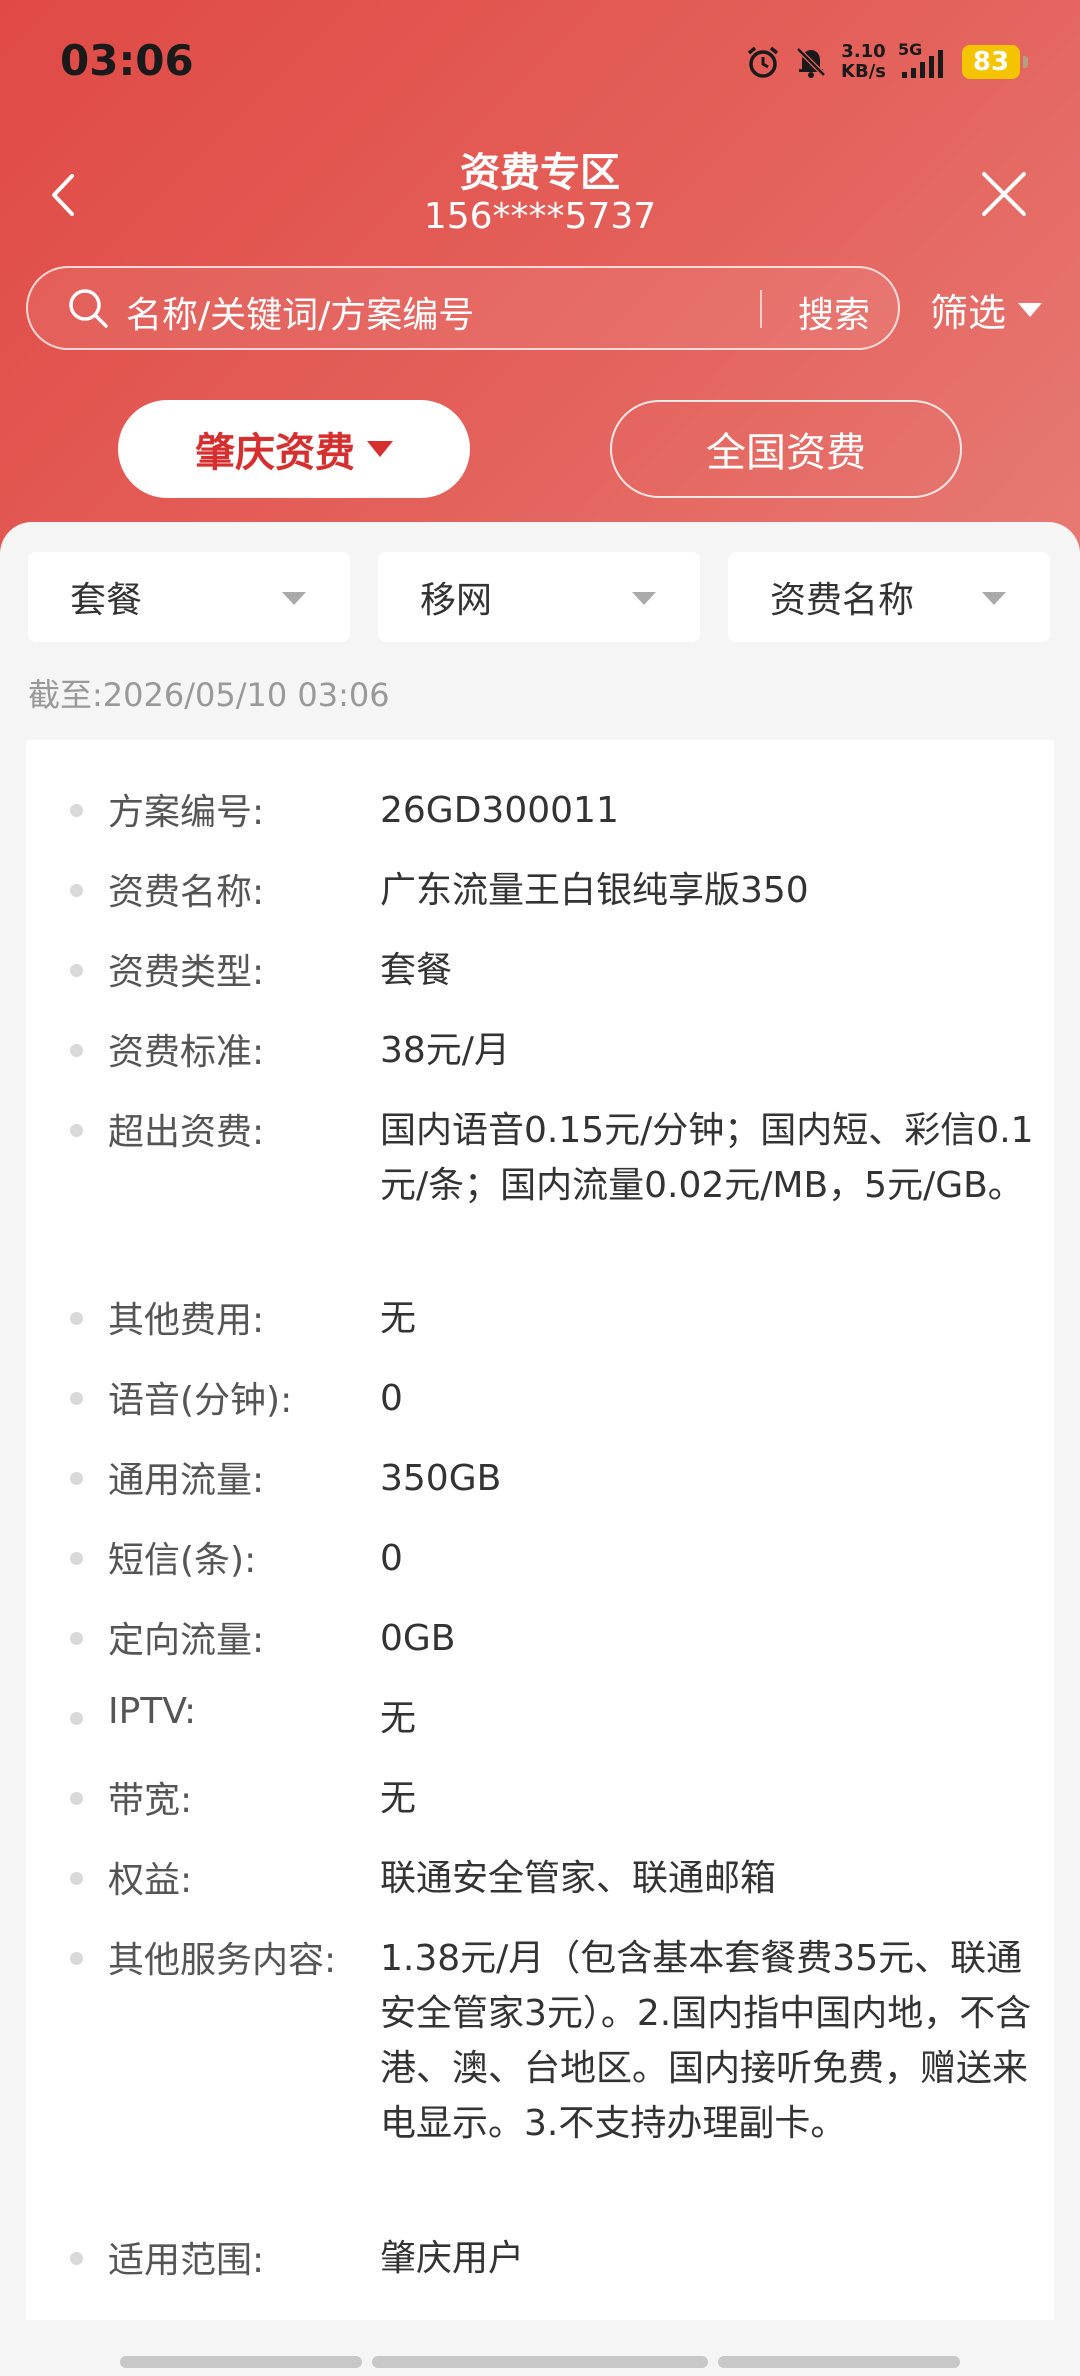 The image size is (1080, 2376). What do you see at coordinates (499, 810) in the screenshot?
I see `detail-value: 26GD300011` at bounding box center [499, 810].